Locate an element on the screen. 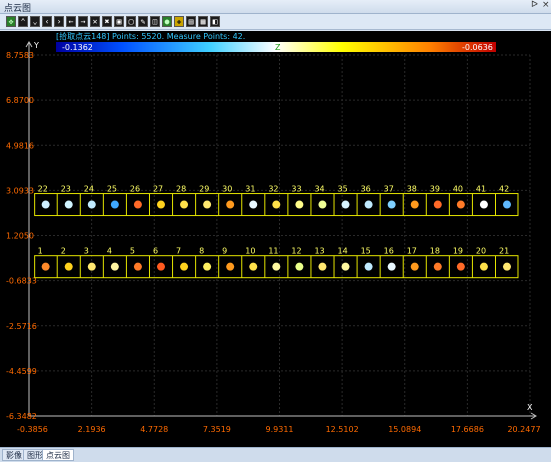 The width and height of the screenshot is (551, 462). cross-filled-button: ✖ is located at coordinates (107, 21).